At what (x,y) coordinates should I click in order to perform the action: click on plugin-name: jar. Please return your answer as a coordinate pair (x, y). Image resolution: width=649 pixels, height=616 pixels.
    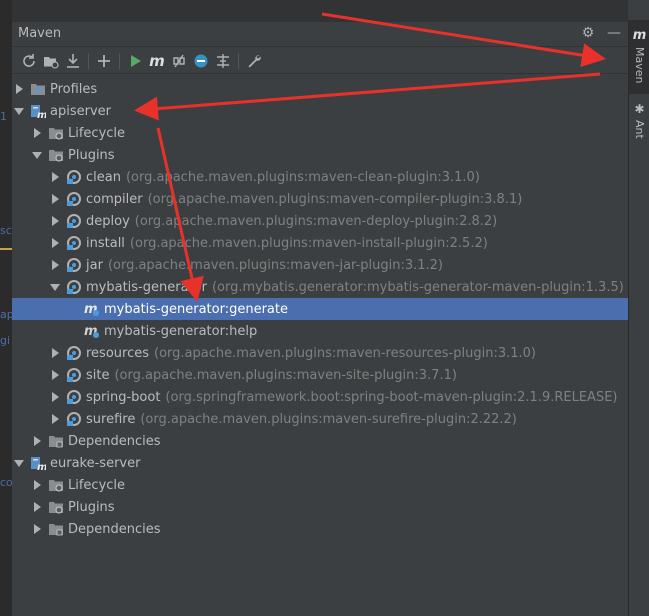
    Looking at the image, I should click on (94, 265).